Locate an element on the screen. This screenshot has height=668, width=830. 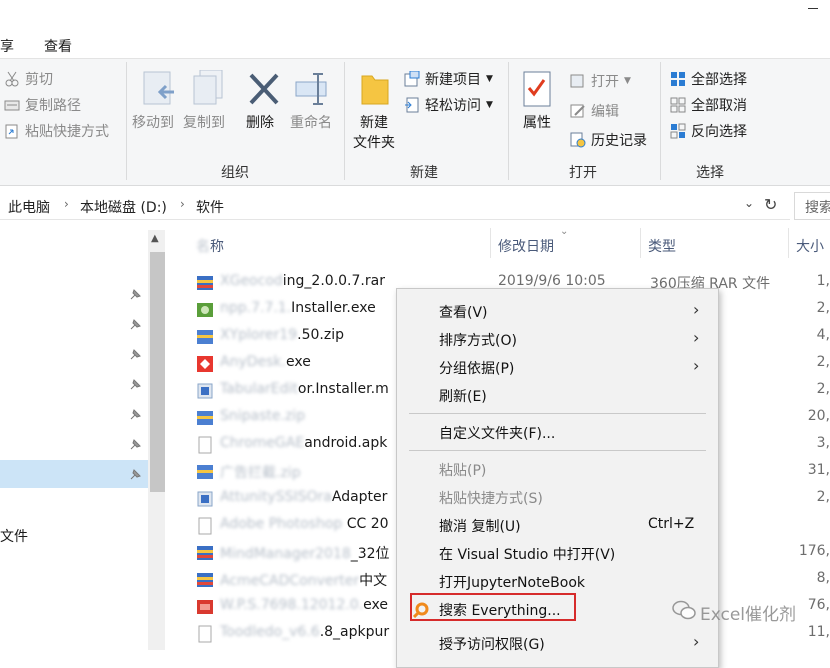
paste-shortcut-label: 粘贴快捷方式 is located at coordinates (67, 132).